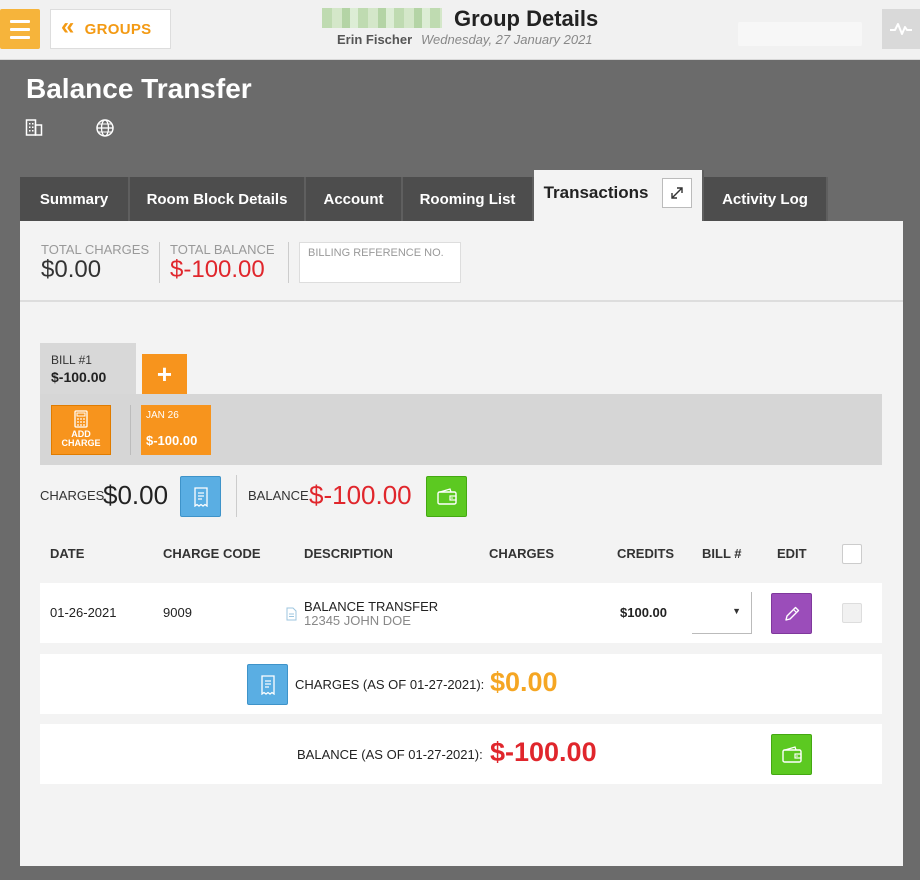 This screenshot has width=920, height=880. I want to click on total-charges-label: TOTAL CHARGES, so click(95, 249).